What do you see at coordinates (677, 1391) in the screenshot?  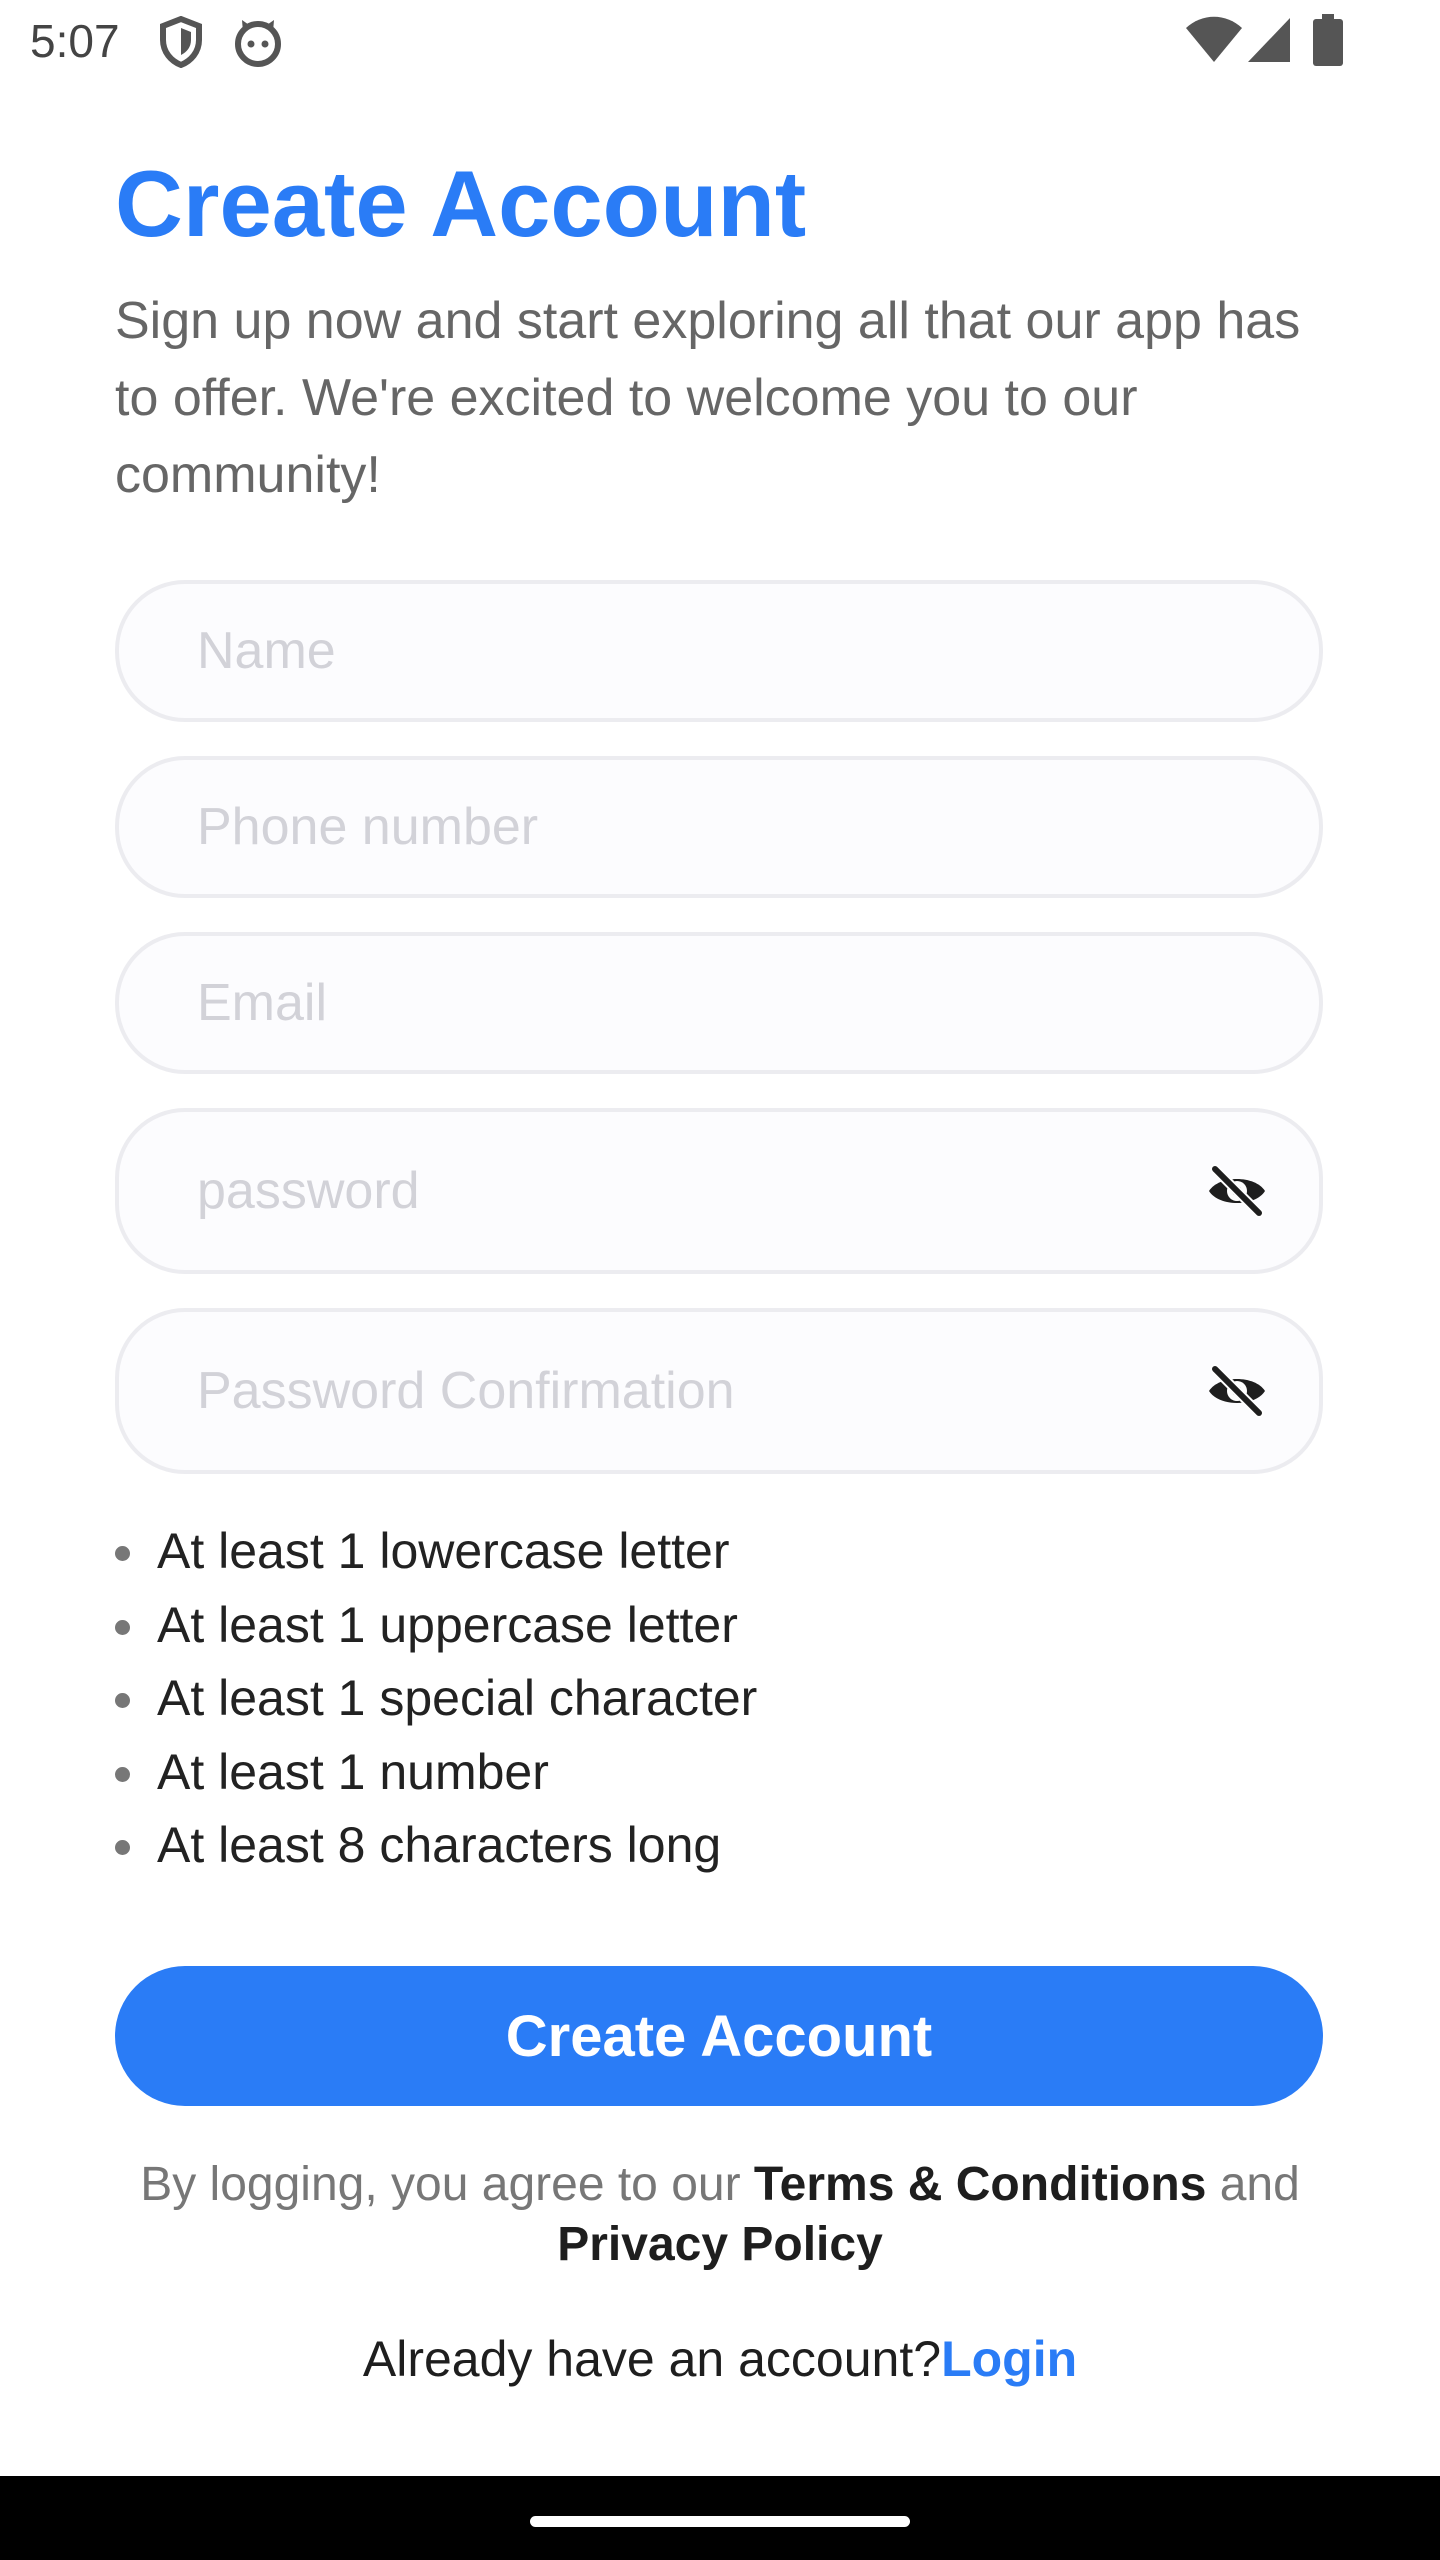 I see `password-confirmation-input` at bounding box center [677, 1391].